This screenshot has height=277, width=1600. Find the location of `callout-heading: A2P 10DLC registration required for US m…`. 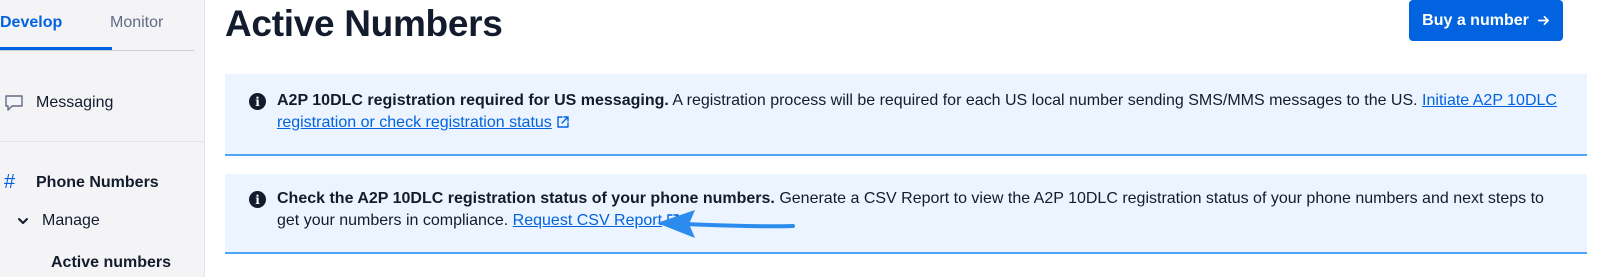

callout-heading: A2P 10DLC registration required for US m… is located at coordinates (473, 100).